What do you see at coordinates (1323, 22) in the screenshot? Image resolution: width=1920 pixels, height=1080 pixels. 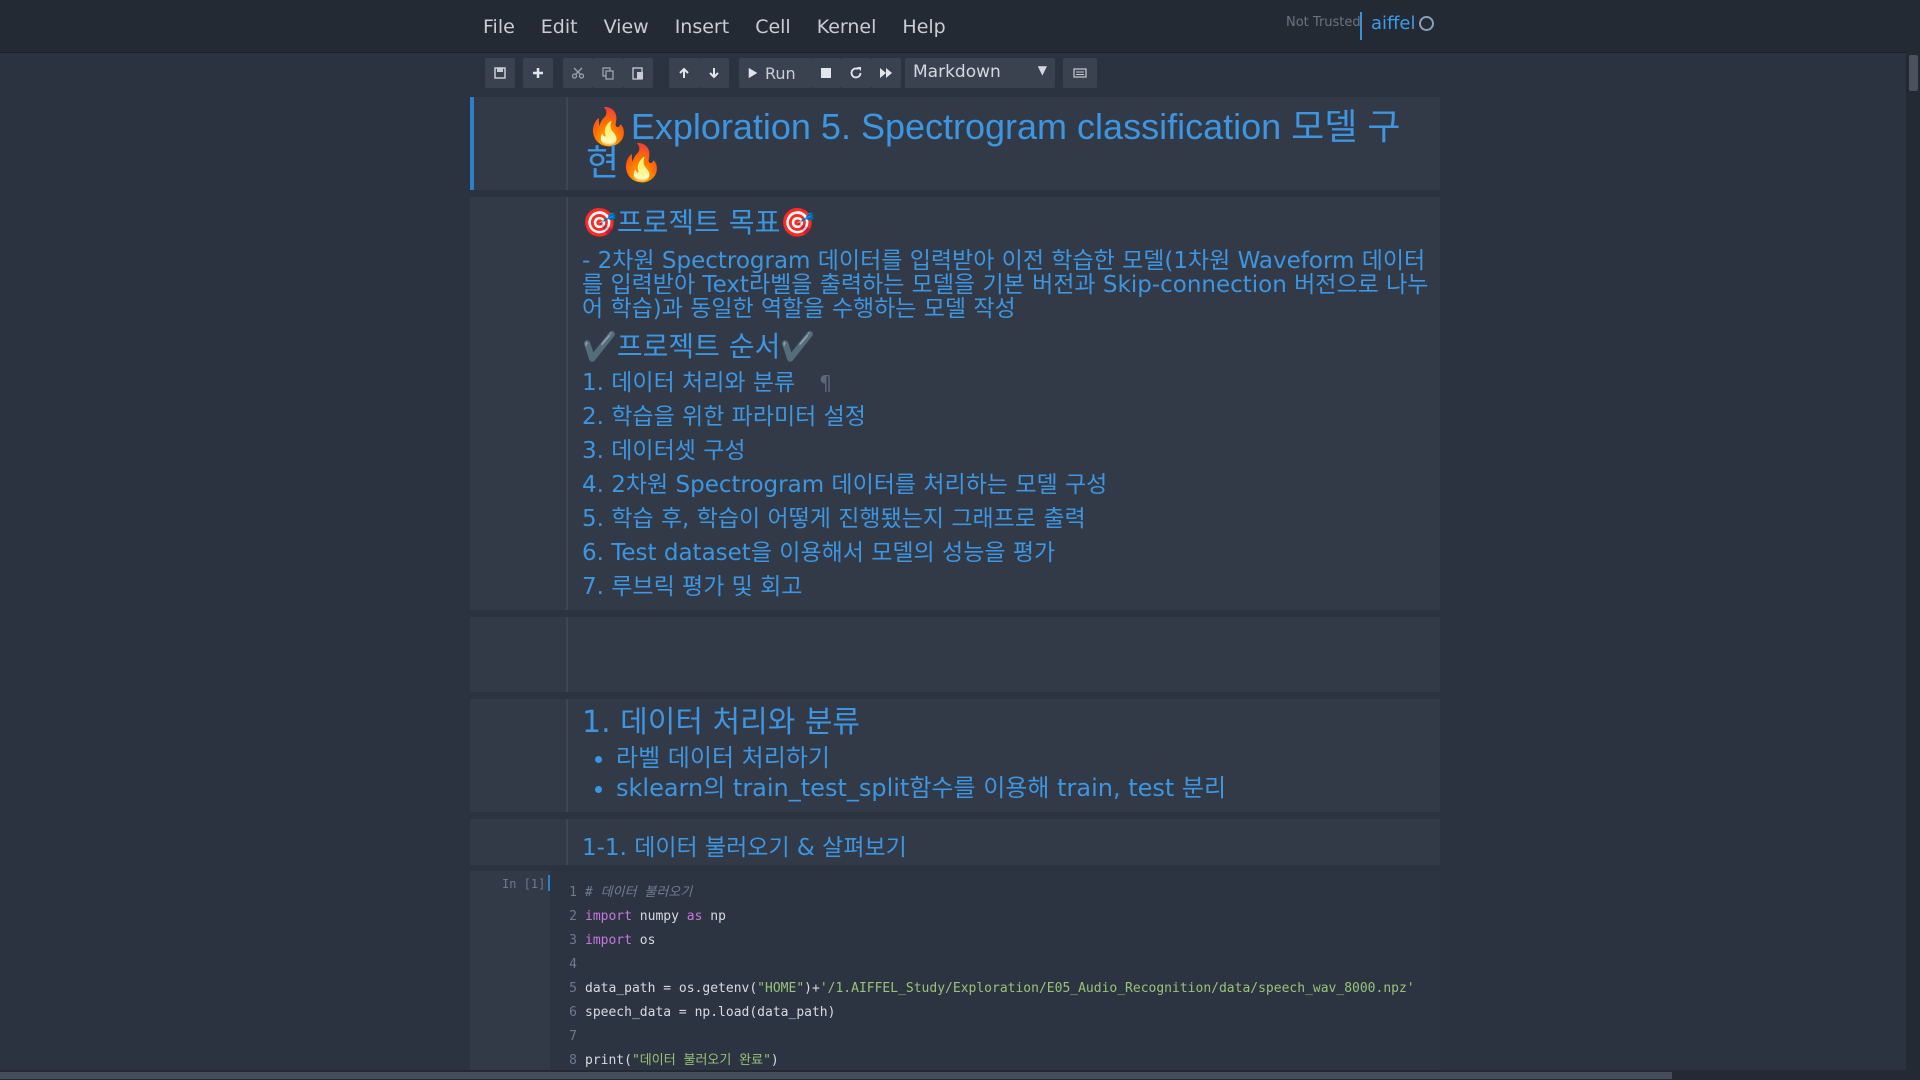 I see `not-trusted-indicator: Not Trusted` at bounding box center [1323, 22].